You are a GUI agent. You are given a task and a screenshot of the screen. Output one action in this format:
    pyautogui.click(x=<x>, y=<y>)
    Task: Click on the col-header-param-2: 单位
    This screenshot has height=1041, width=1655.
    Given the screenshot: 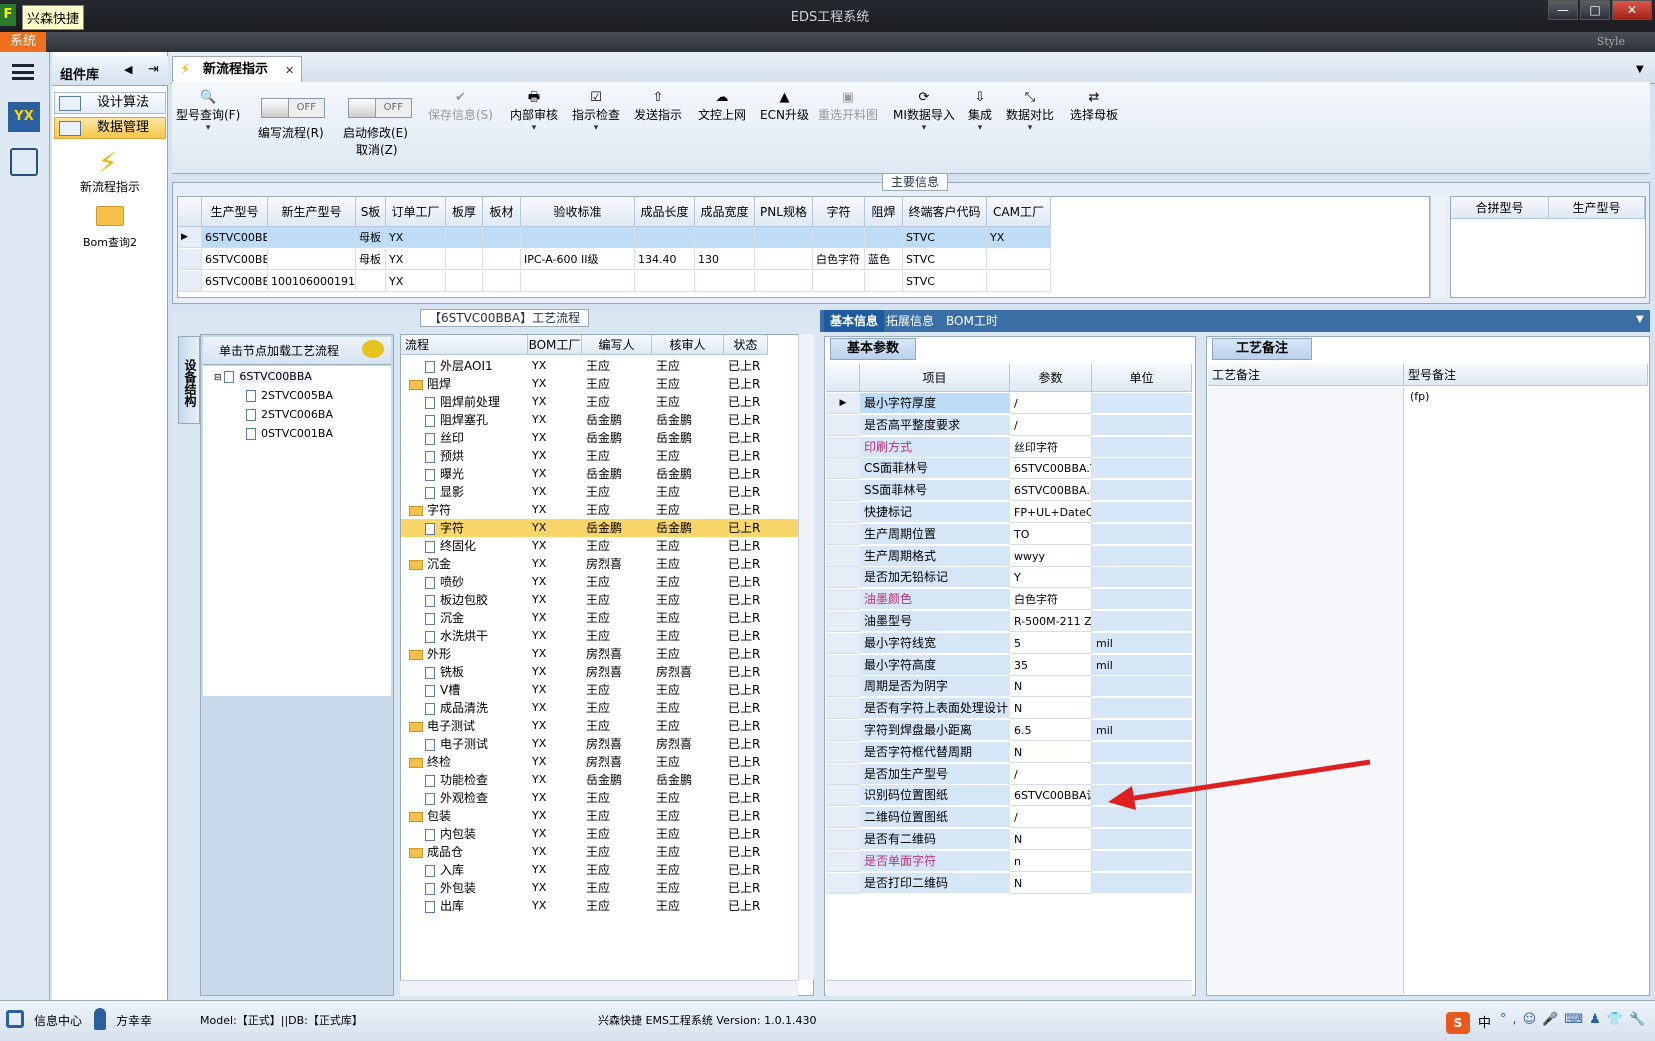 What is the action you would take?
    pyautogui.click(x=1142, y=378)
    